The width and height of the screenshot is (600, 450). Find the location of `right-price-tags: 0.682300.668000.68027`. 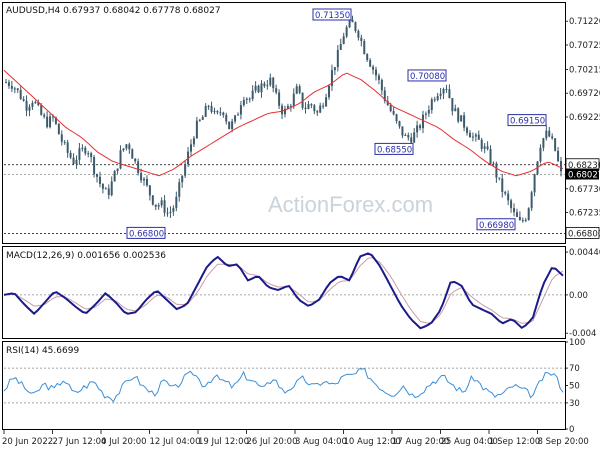

right-price-tags: 0.682300.668000.68027 is located at coordinates (582, 198).